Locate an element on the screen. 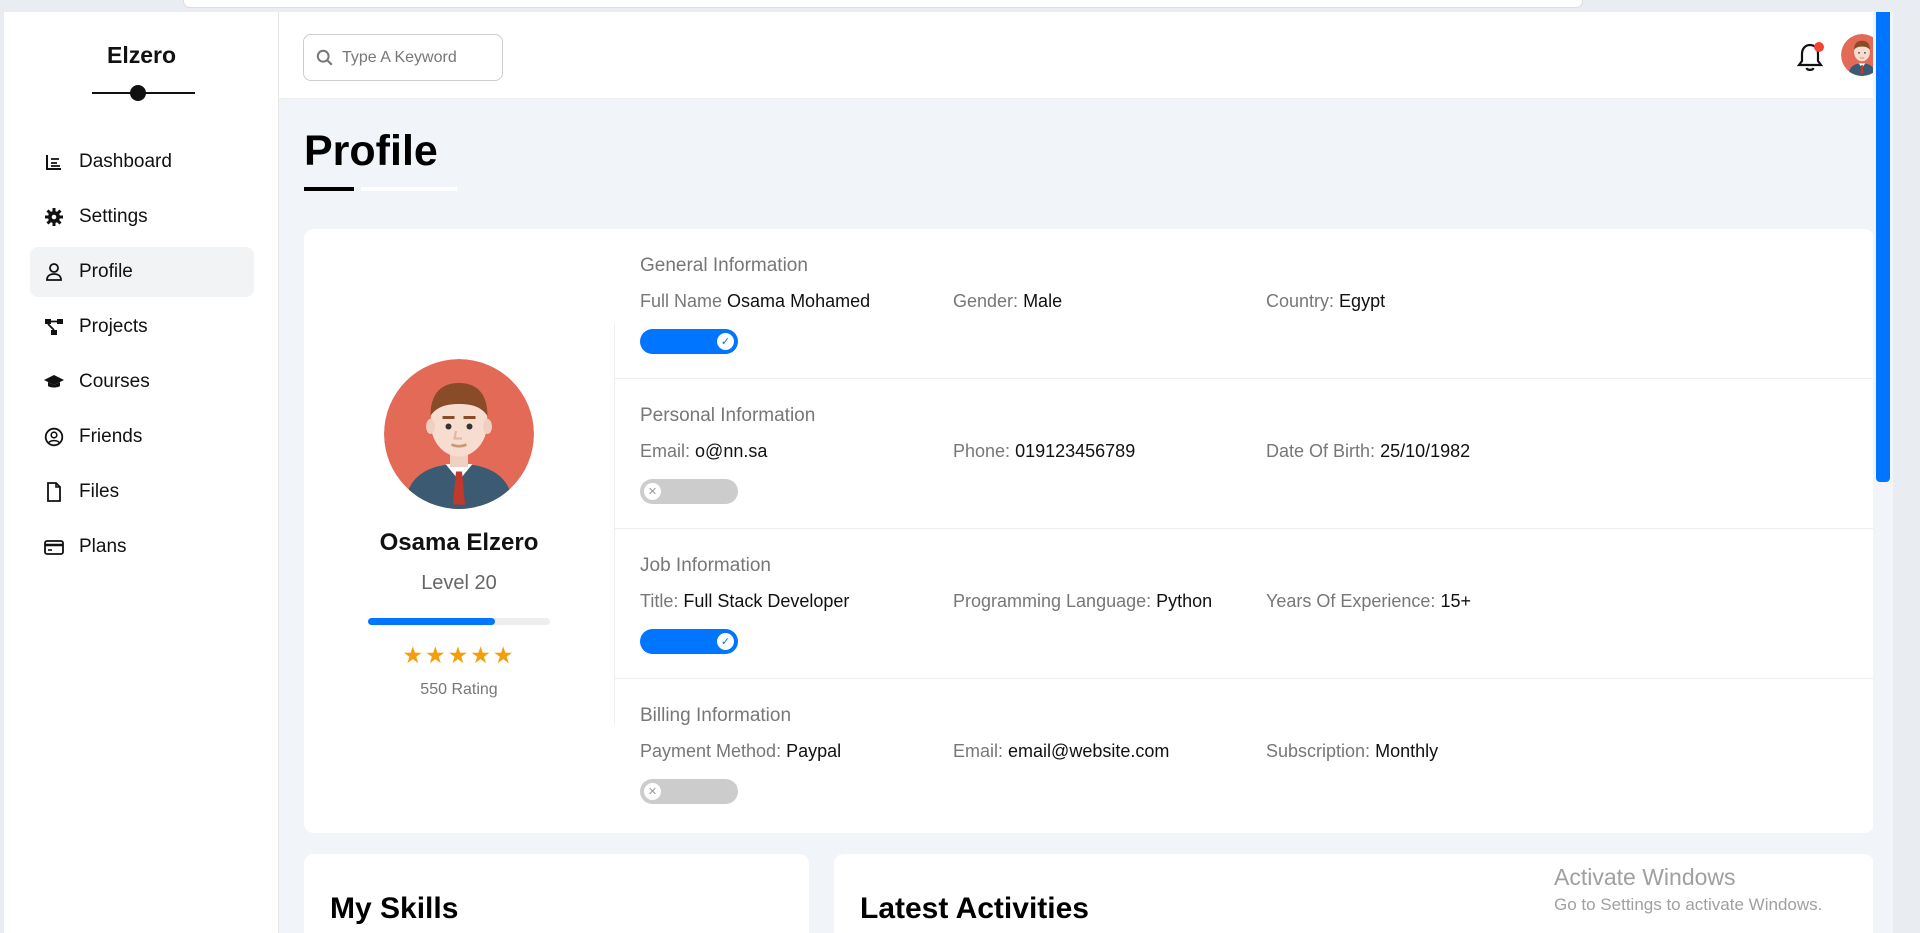 The width and height of the screenshot is (1920, 933). field-label: Phone: is located at coordinates (982, 451).